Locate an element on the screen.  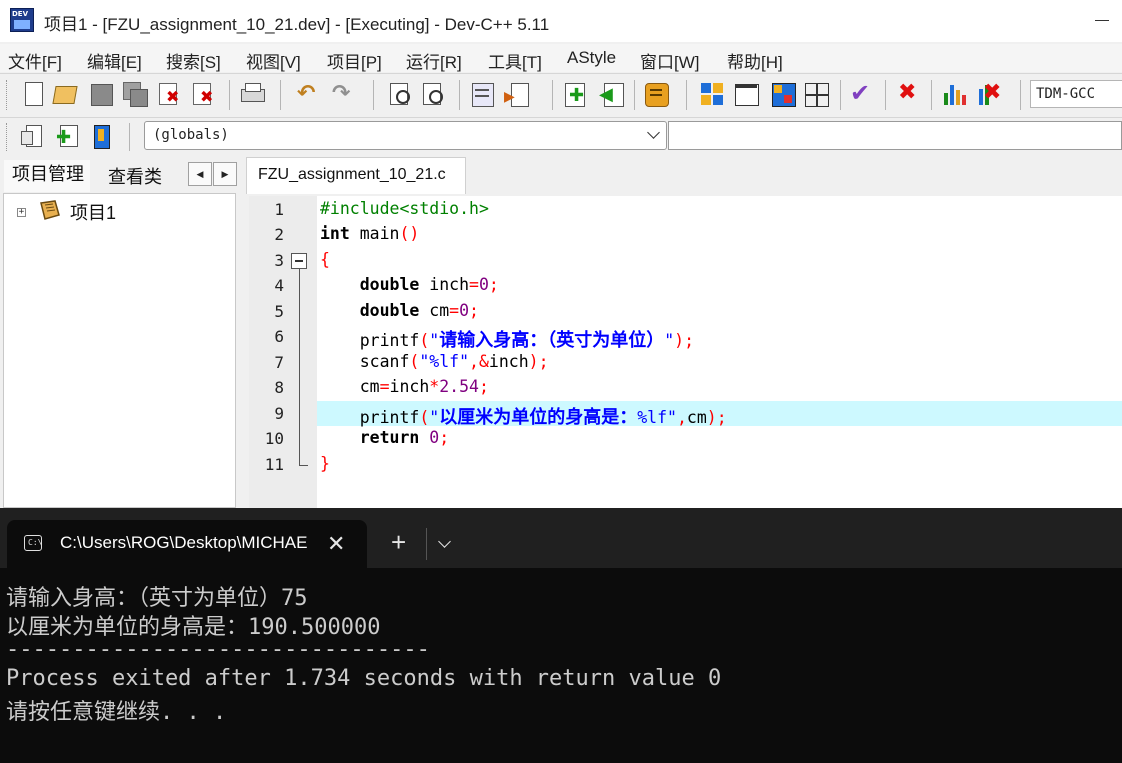
code-token: double is located at coordinates (389, 284).